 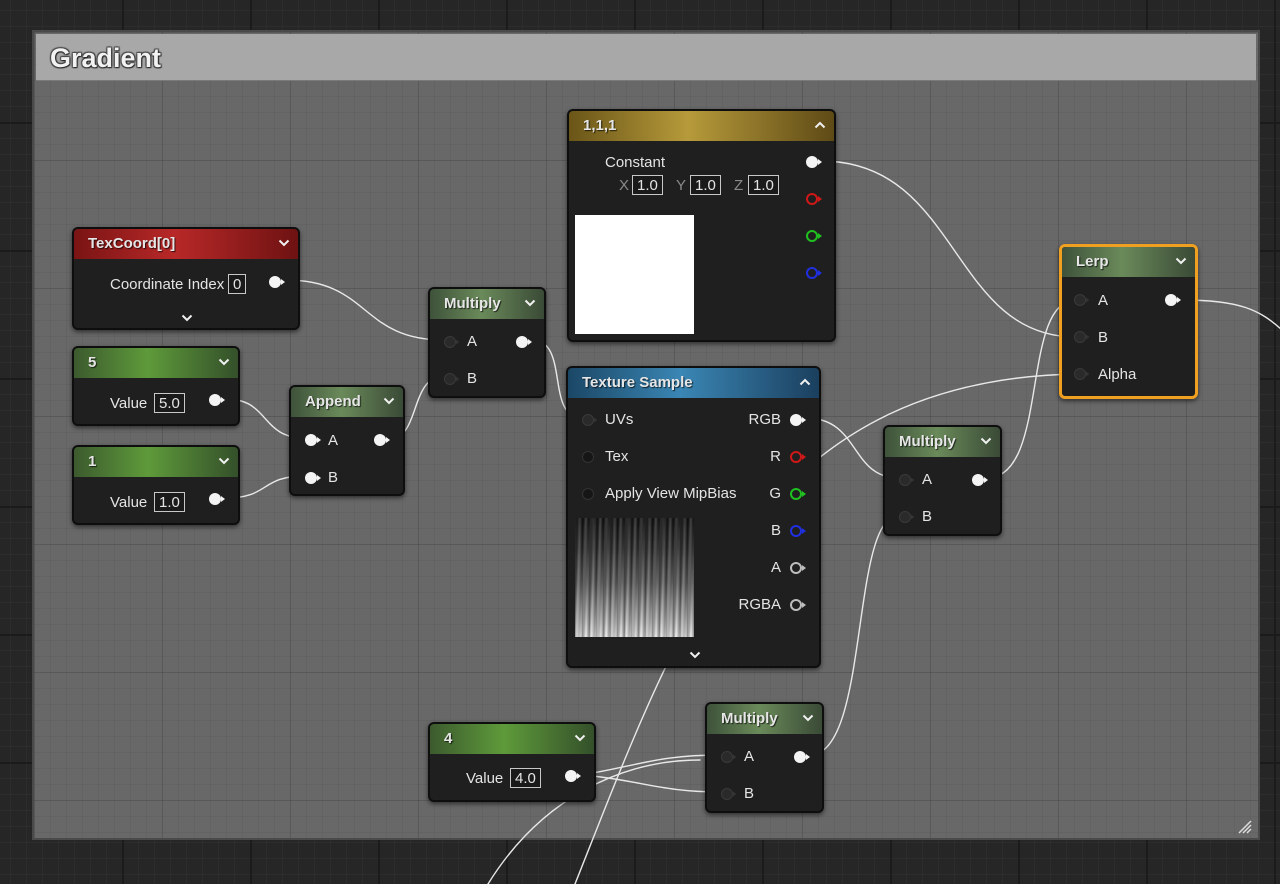 I want to click on value-field: 5.0, so click(x=169, y=403).